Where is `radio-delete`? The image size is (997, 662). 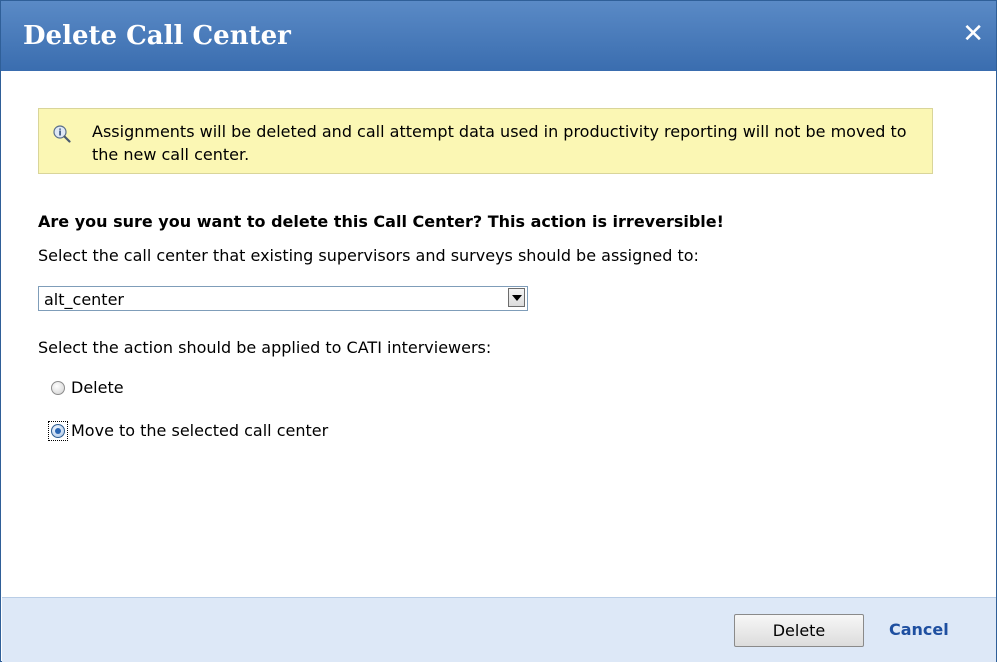
radio-delete is located at coordinates (58, 387).